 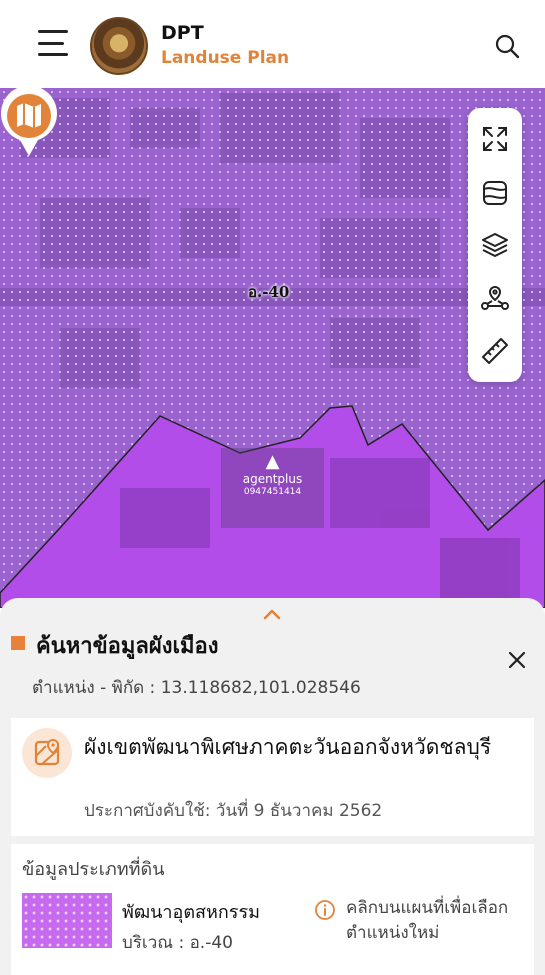 I want to click on coordinate-row: ตำแหน่ง - พิกัด : 13.118682,101.028546, so click(x=196, y=687).